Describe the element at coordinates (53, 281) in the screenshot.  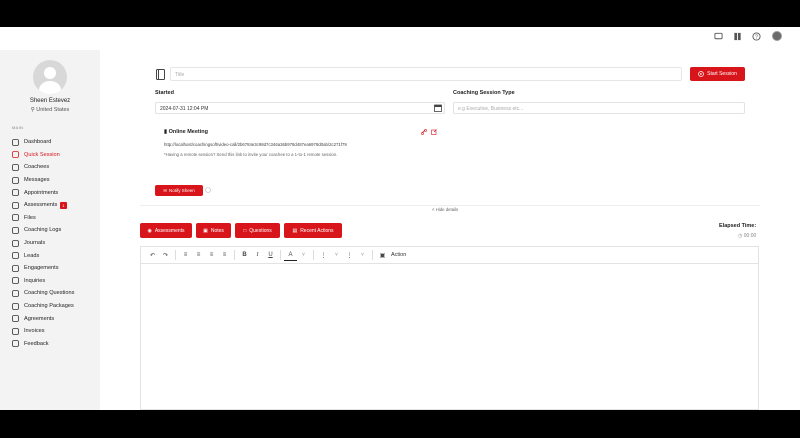
I see `sidebar-item-inquiries: Inquiries` at that location.